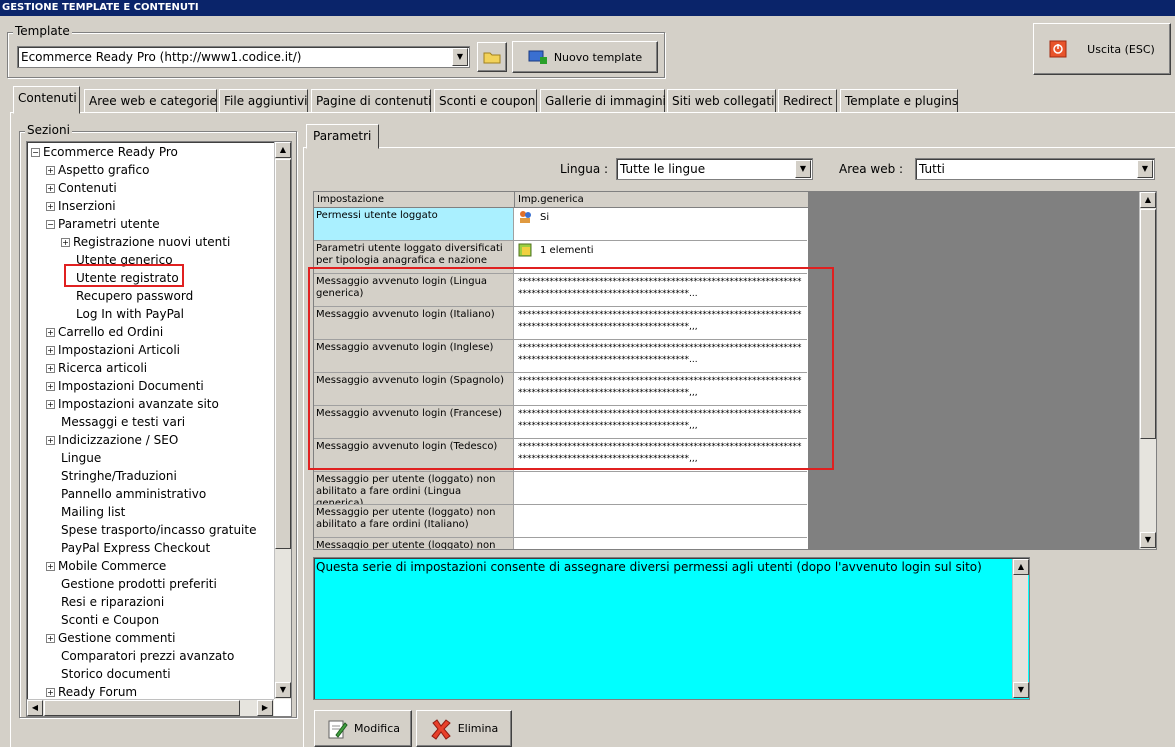  I want to click on tree-item-login-paypal: Log In with PayPal, so click(130, 314).